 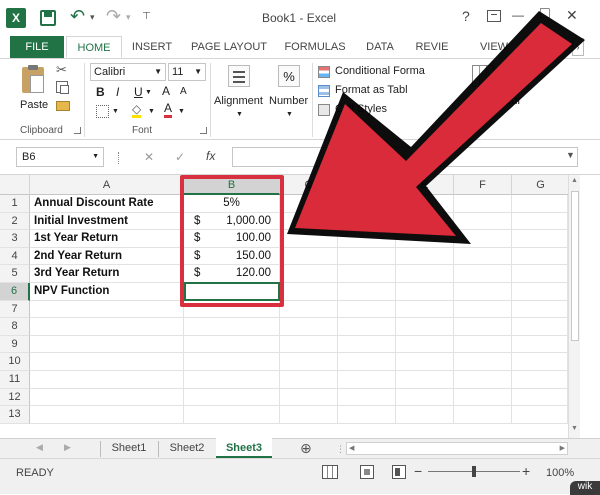 I want to click on tab-formulas: FORMULAS, so click(x=315, y=47).